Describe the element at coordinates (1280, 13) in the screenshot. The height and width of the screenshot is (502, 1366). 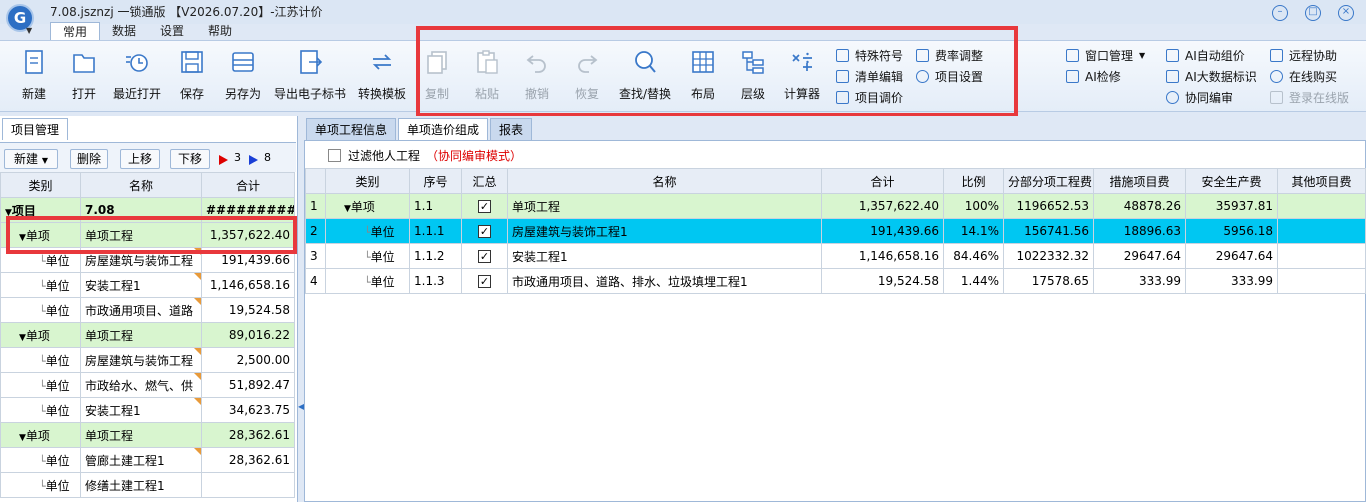
I see `minimize-icon: –` at that location.